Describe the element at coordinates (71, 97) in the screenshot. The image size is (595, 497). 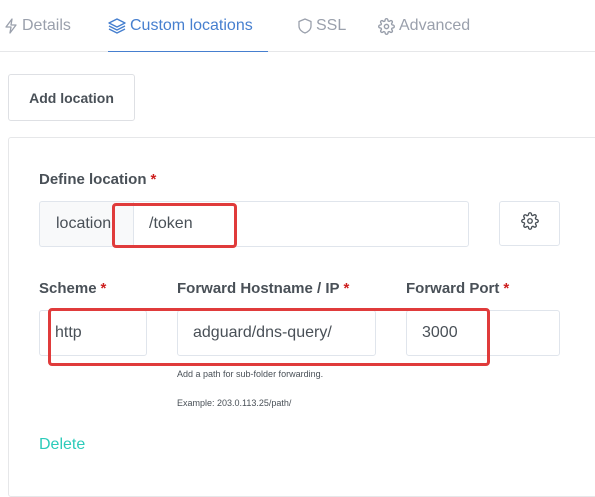
I see `add-location-button: Add location` at that location.